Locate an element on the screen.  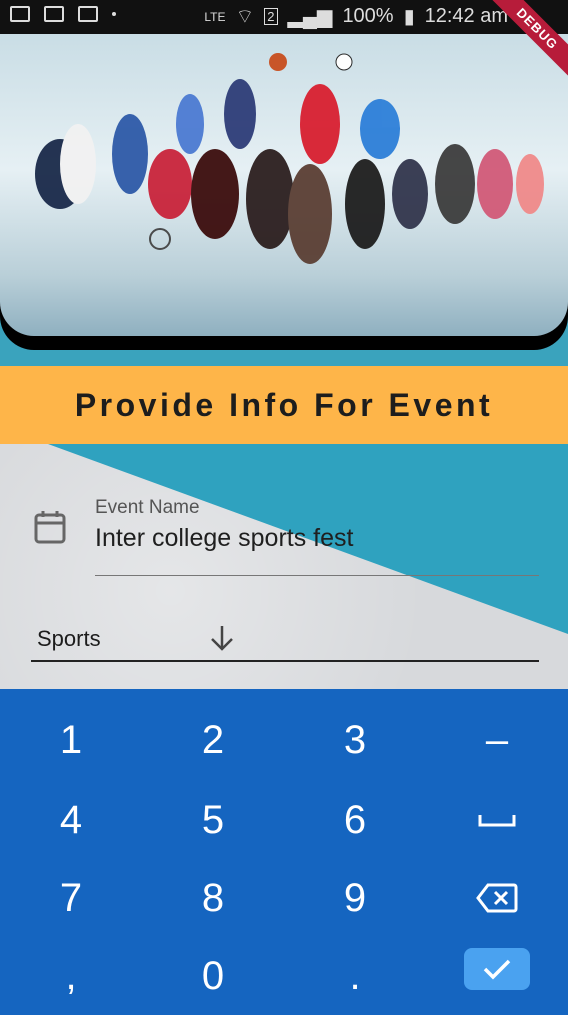
key-1: 1 is located at coordinates (71, 740).